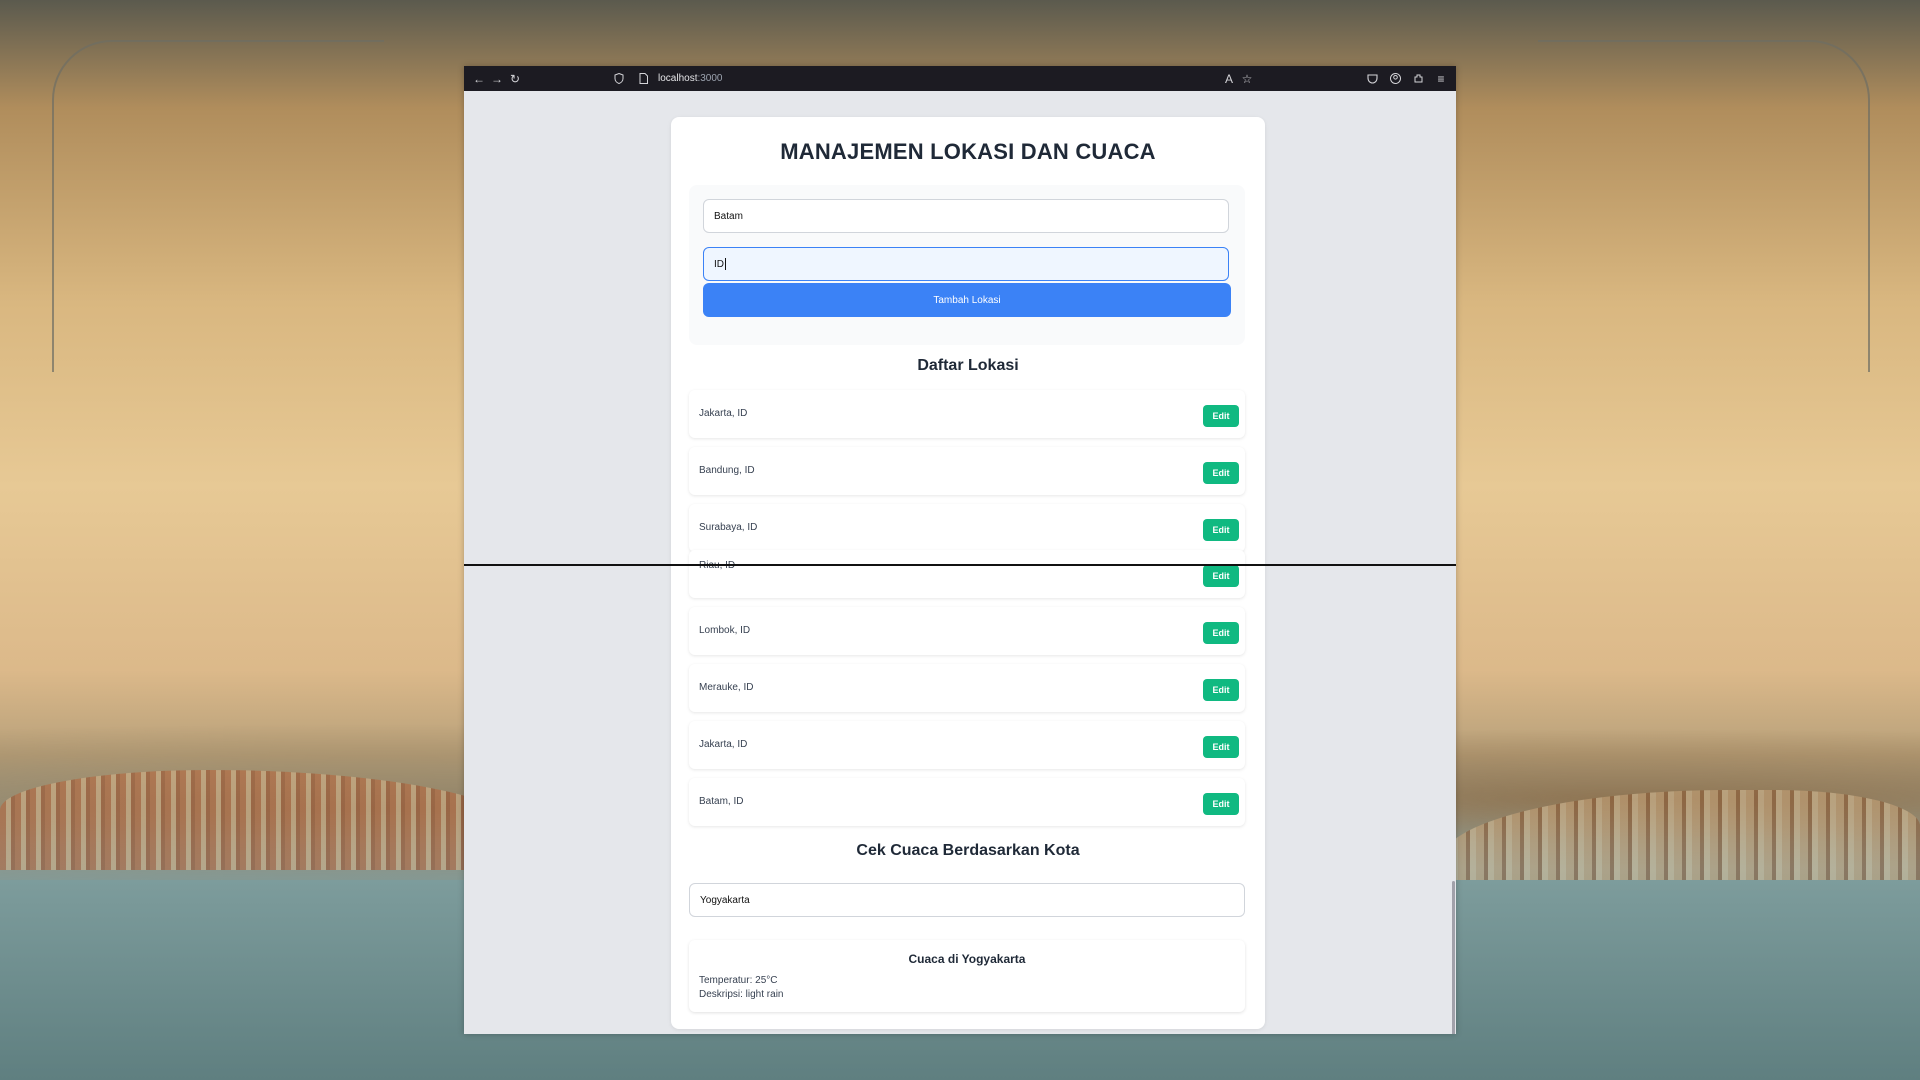 The height and width of the screenshot is (1080, 1920). Describe the element at coordinates (968, 365) in the screenshot. I see `location-list-title: Daftar Lokasi` at that location.